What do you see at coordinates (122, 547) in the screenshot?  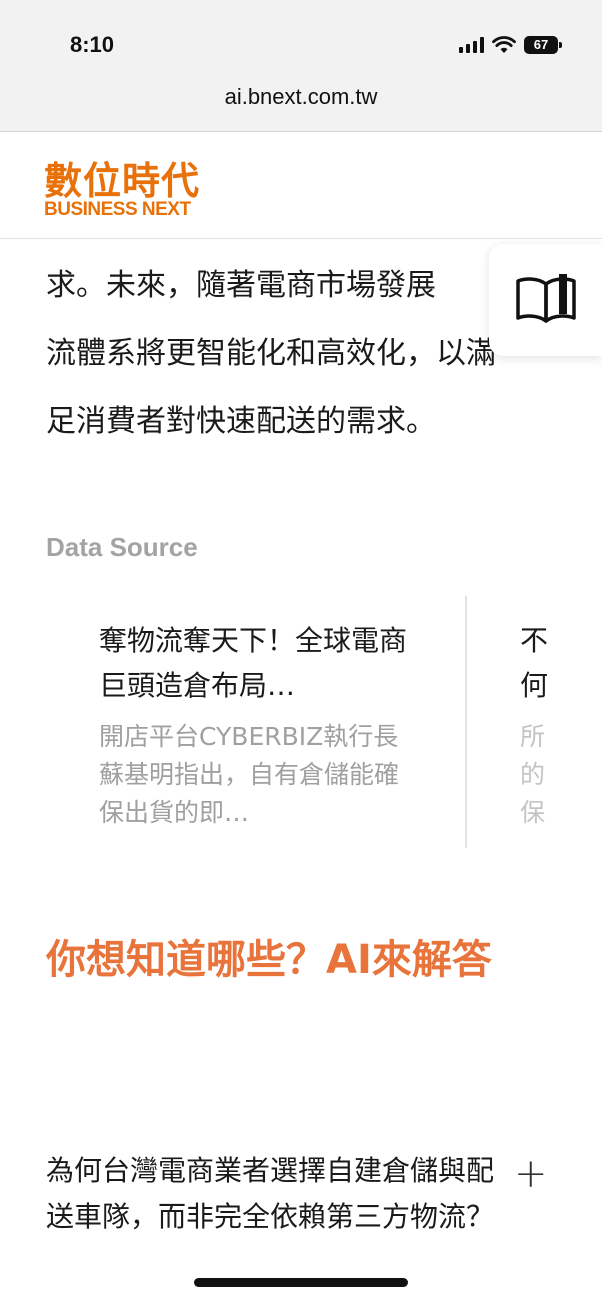 I see `data-source-title: Data Source` at bounding box center [122, 547].